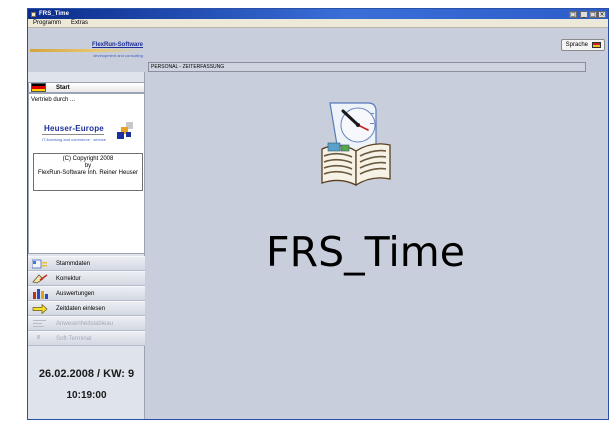  I want to click on window-controls: □ _ □ ×, so click(587, 14).